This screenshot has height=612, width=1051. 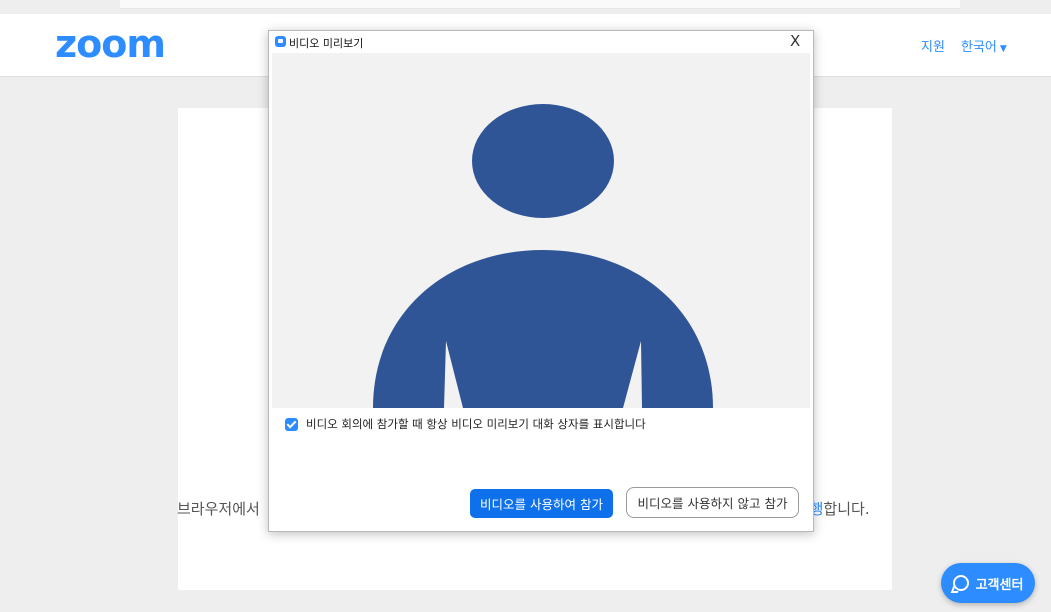 I want to click on avatar-head, so click(x=543, y=161).